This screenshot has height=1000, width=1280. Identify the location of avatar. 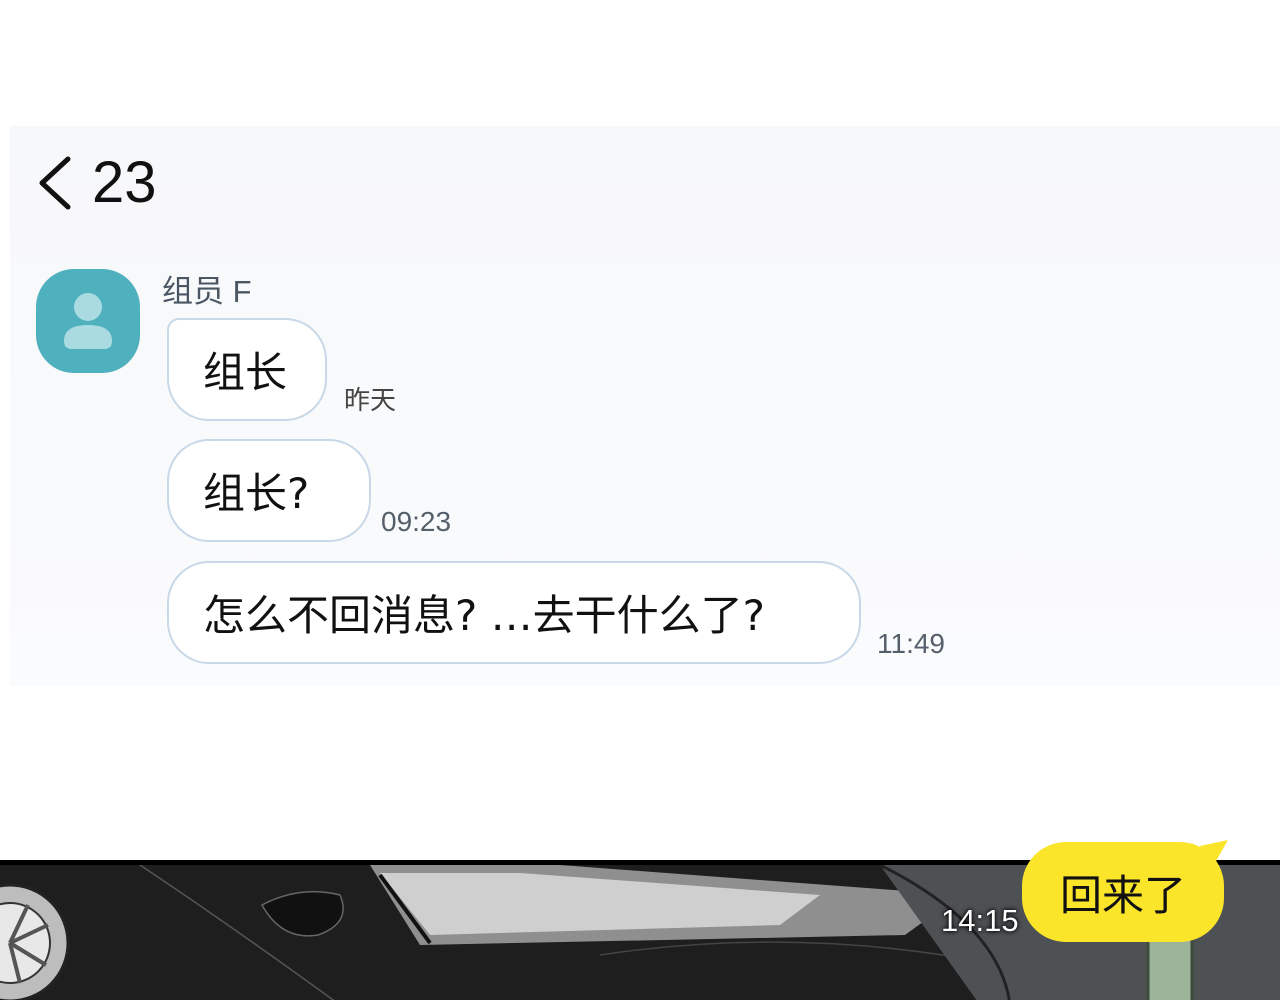
(88, 321).